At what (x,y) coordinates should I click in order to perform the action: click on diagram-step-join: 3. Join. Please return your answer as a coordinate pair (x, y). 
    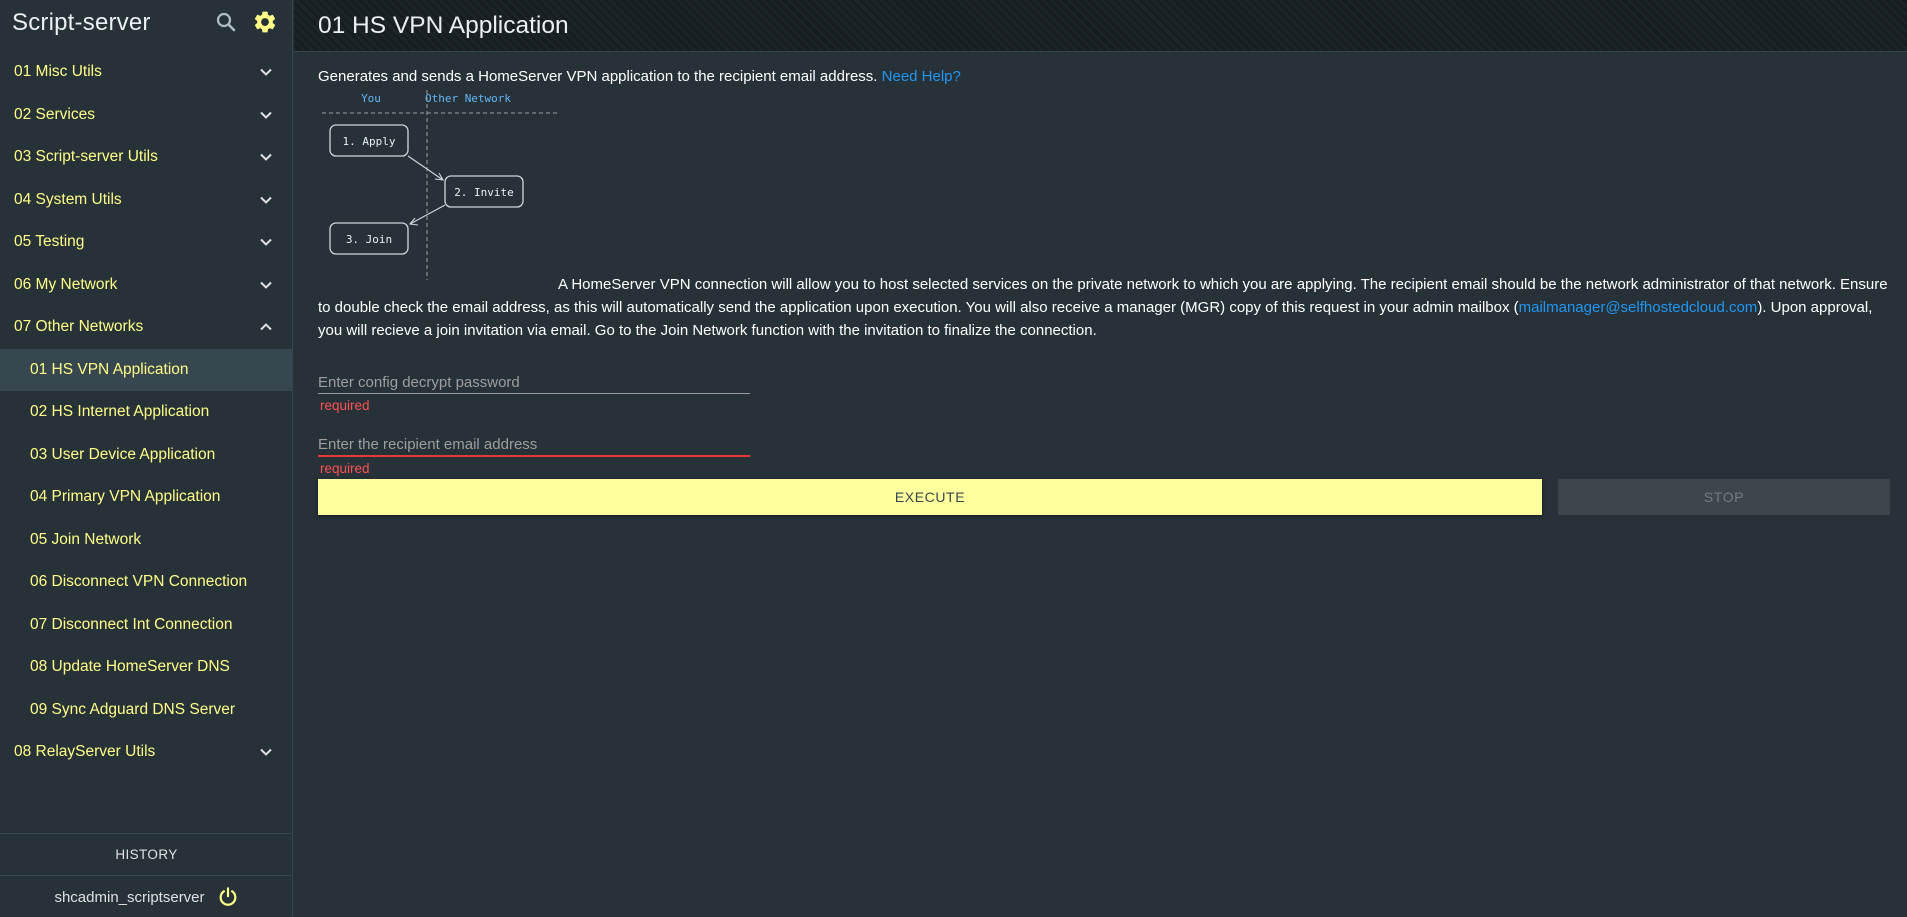
    Looking at the image, I should click on (369, 239).